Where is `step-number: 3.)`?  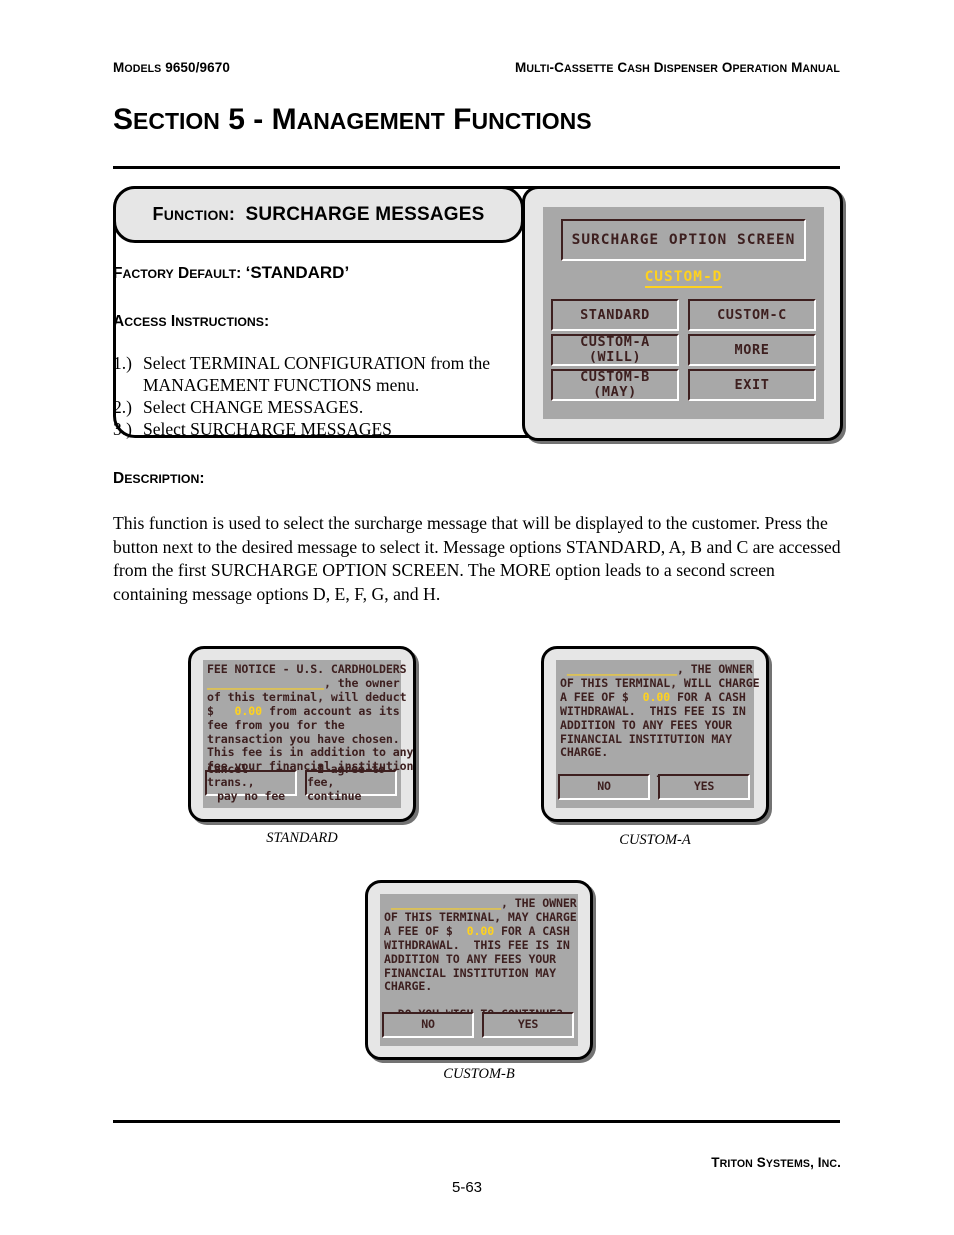
step-number: 3.) is located at coordinates (122, 429).